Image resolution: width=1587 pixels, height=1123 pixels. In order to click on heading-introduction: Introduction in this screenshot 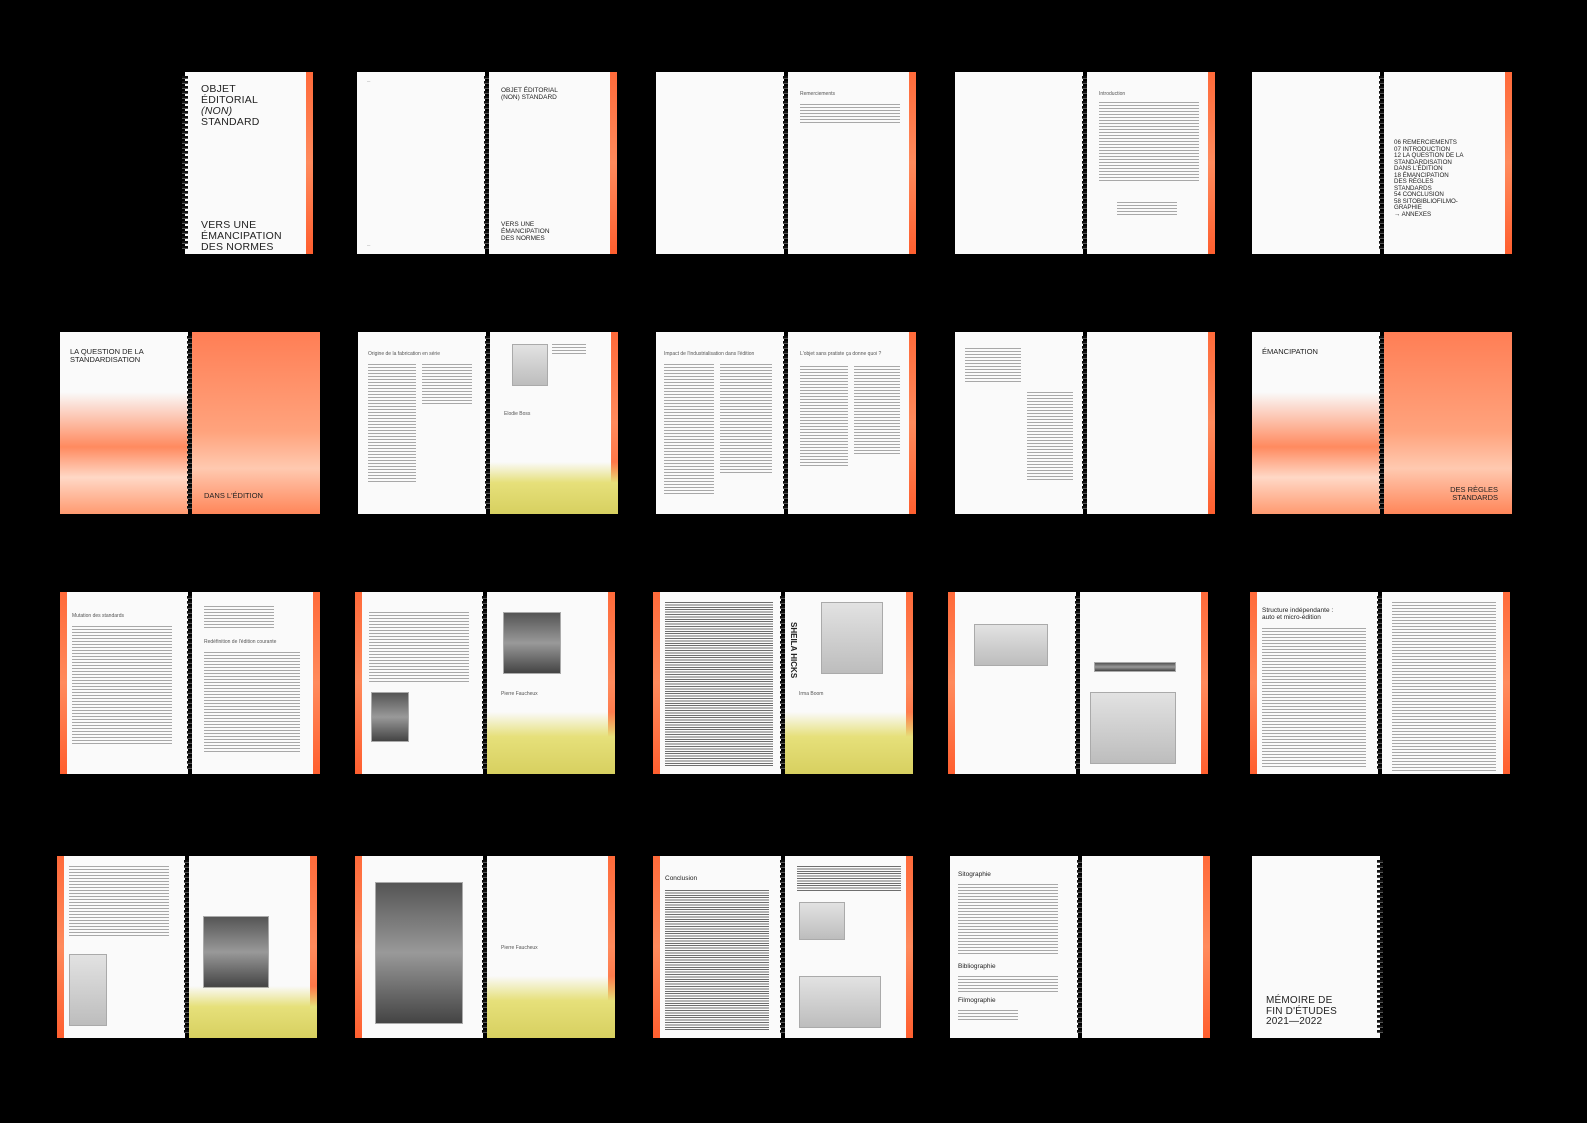, I will do `click(1112, 94)`.